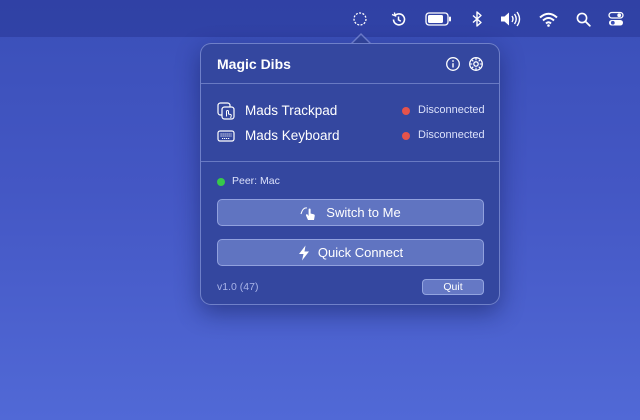 The height and width of the screenshot is (420, 640). Describe the element at coordinates (291, 110) in the screenshot. I see `device-name: Mads Trackpad` at that location.